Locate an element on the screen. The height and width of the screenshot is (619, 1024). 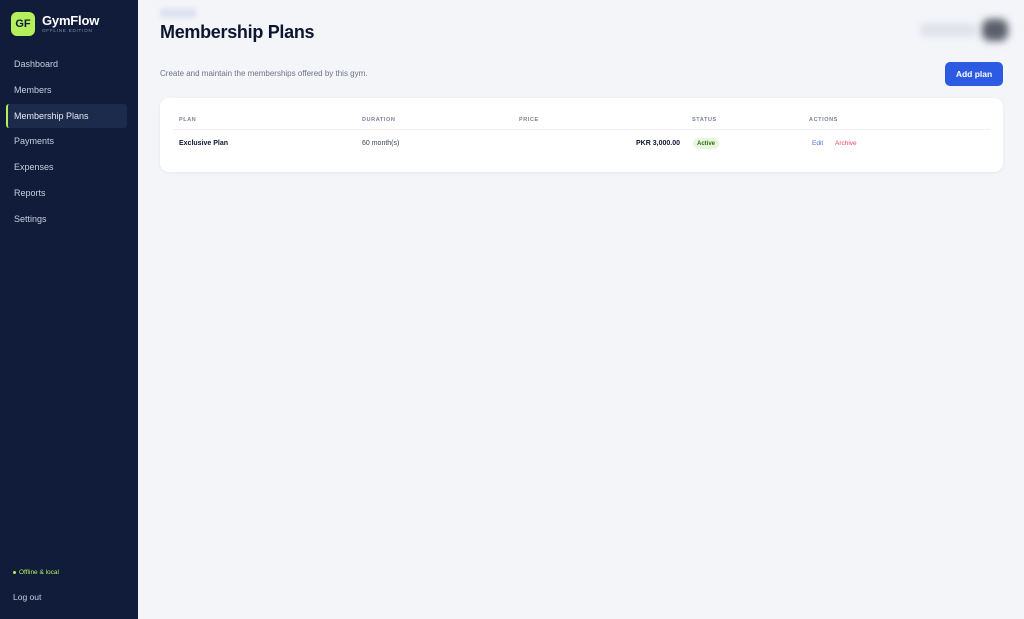
archive-plan-link: Archive is located at coordinates (846, 143).